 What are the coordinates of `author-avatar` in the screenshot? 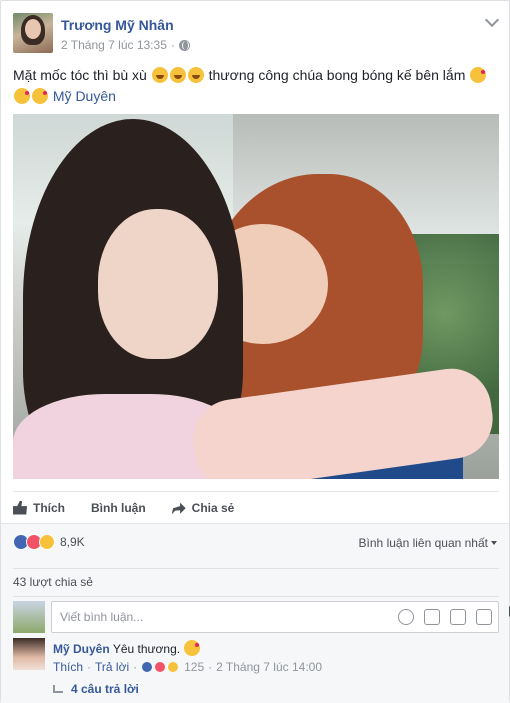 It's located at (33, 33).